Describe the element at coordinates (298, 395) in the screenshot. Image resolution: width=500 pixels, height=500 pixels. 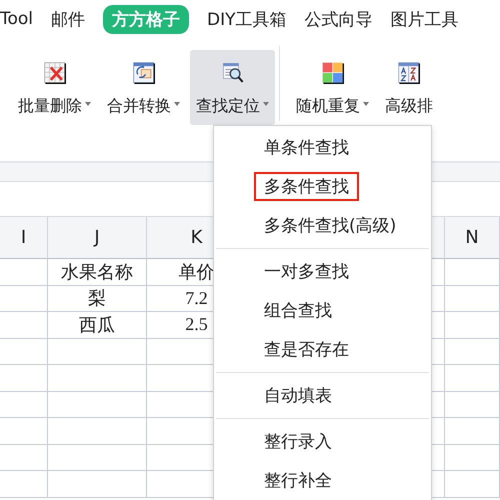
I see `menu-item: 自动填表` at that location.